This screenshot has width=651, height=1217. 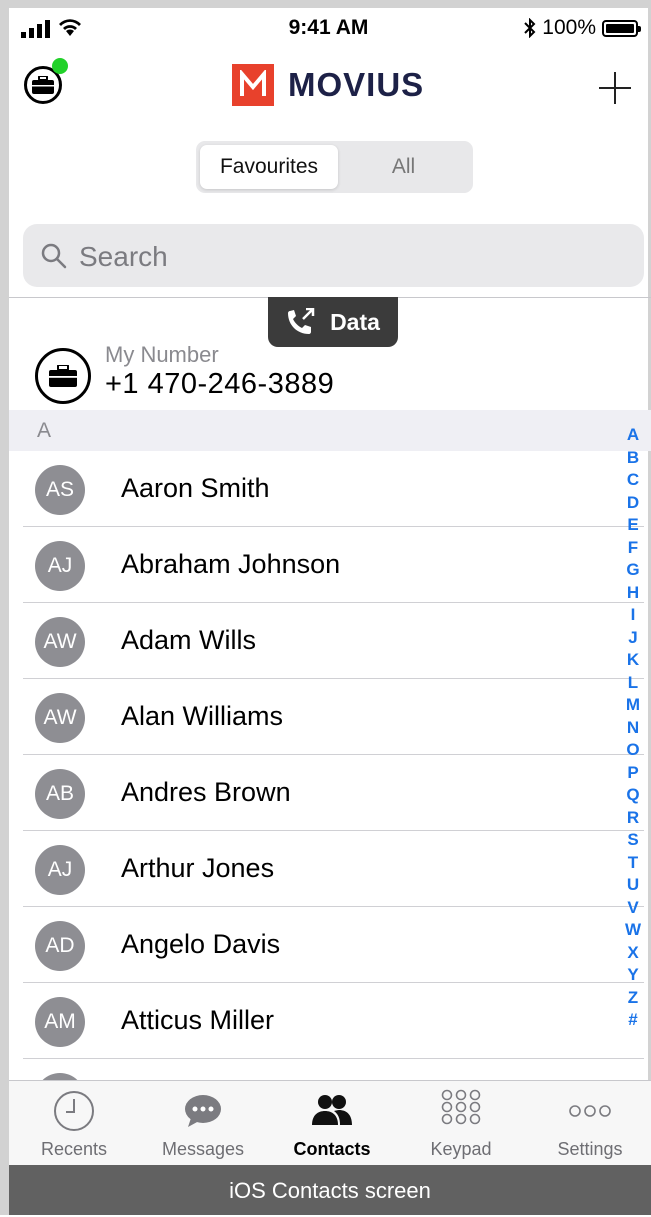 I want to click on alphabet-index-letter: P, so click(x=633, y=773).